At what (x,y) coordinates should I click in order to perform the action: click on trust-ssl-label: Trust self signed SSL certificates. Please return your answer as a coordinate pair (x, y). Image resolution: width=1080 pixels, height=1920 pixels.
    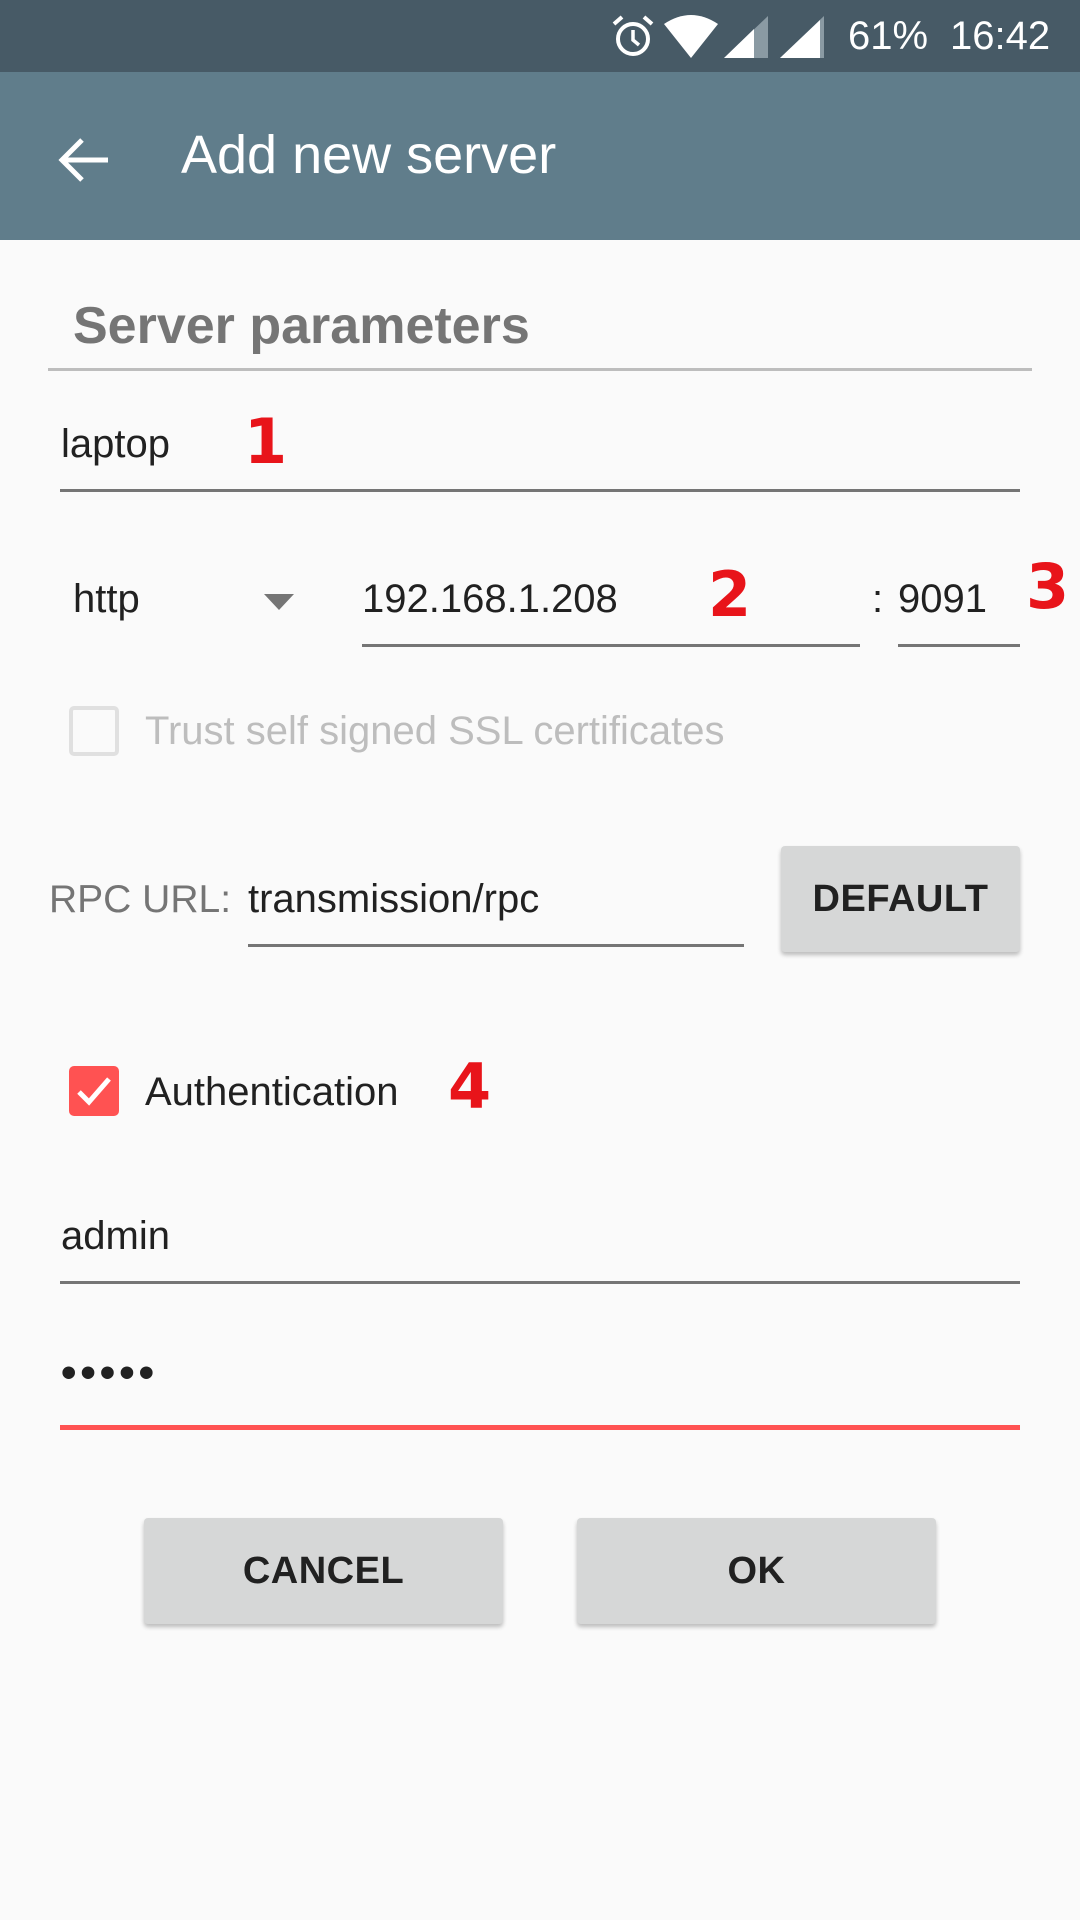
    Looking at the image, I should click on (435, 731).